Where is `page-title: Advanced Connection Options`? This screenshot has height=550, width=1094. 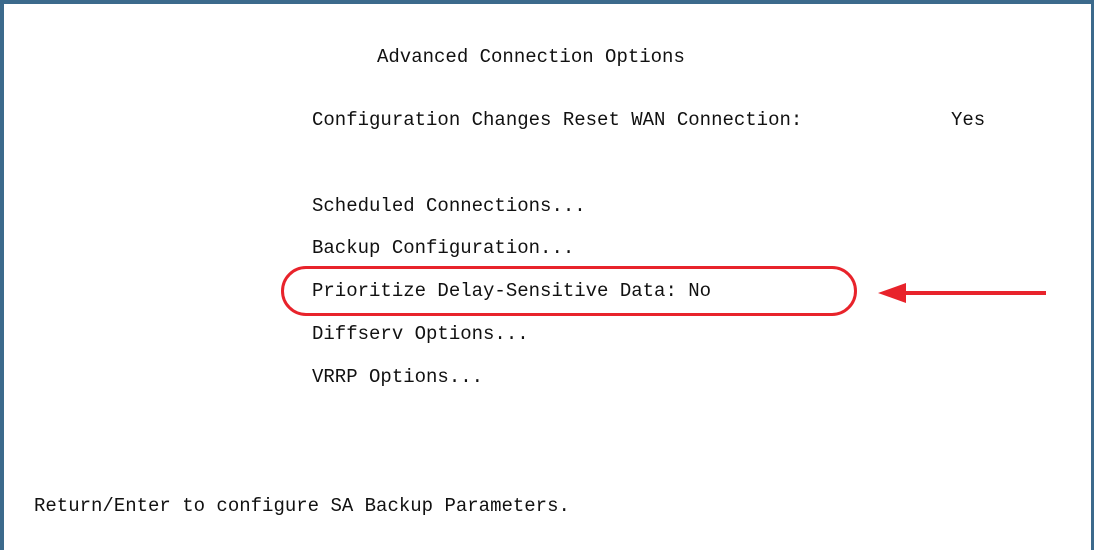
page-title: Advanced Connection Options is located at coordinates (531, 57).